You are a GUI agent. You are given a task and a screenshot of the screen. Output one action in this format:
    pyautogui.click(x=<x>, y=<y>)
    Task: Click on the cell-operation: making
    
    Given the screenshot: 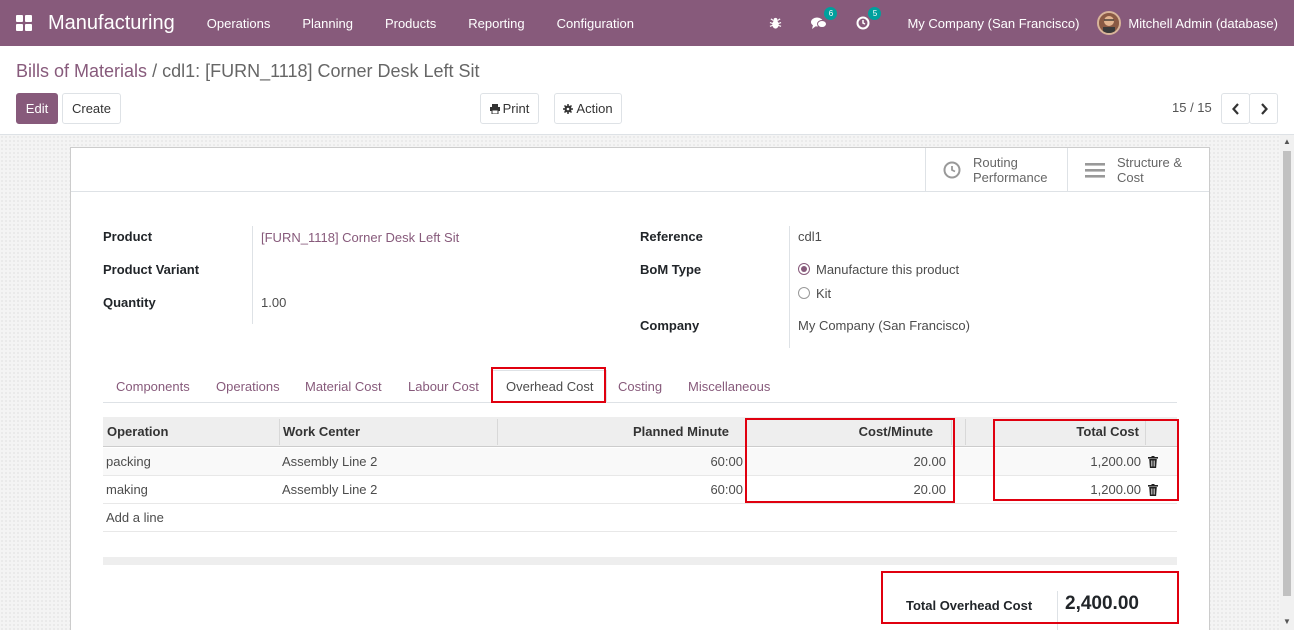 What is the action you would take?
    pyautogui.click(x=127, y=489)
    